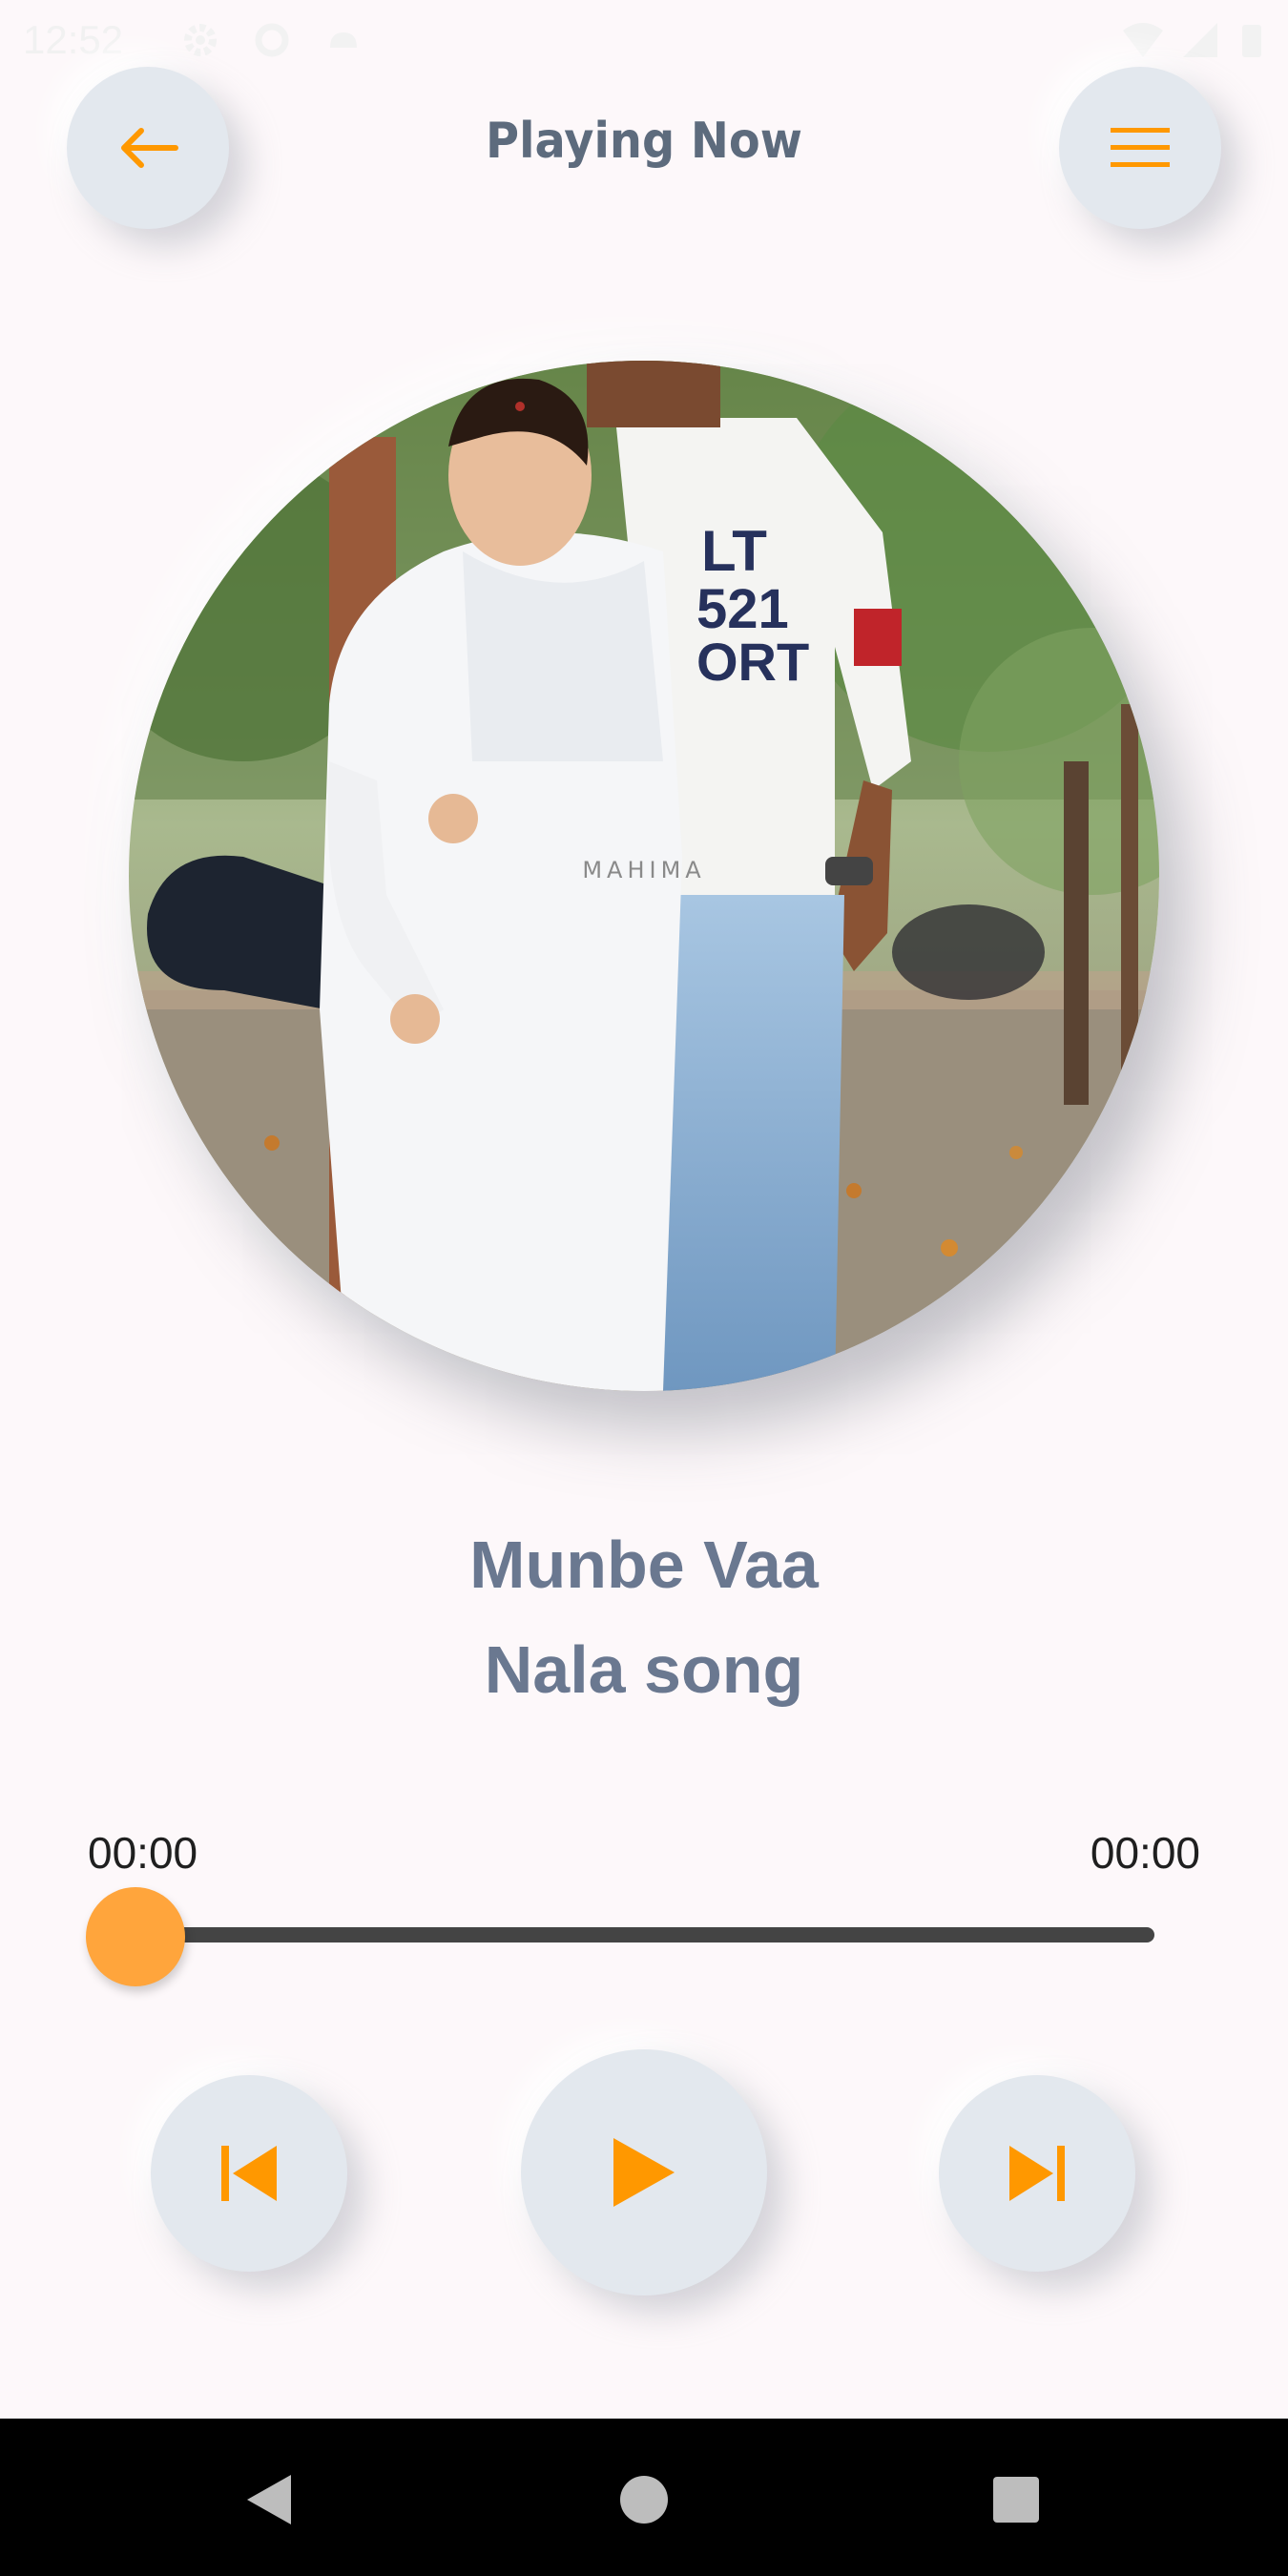 This screenshot has width=1288, height=2576. I want to click on hamburger-menu-icon, so click(1140, 147).